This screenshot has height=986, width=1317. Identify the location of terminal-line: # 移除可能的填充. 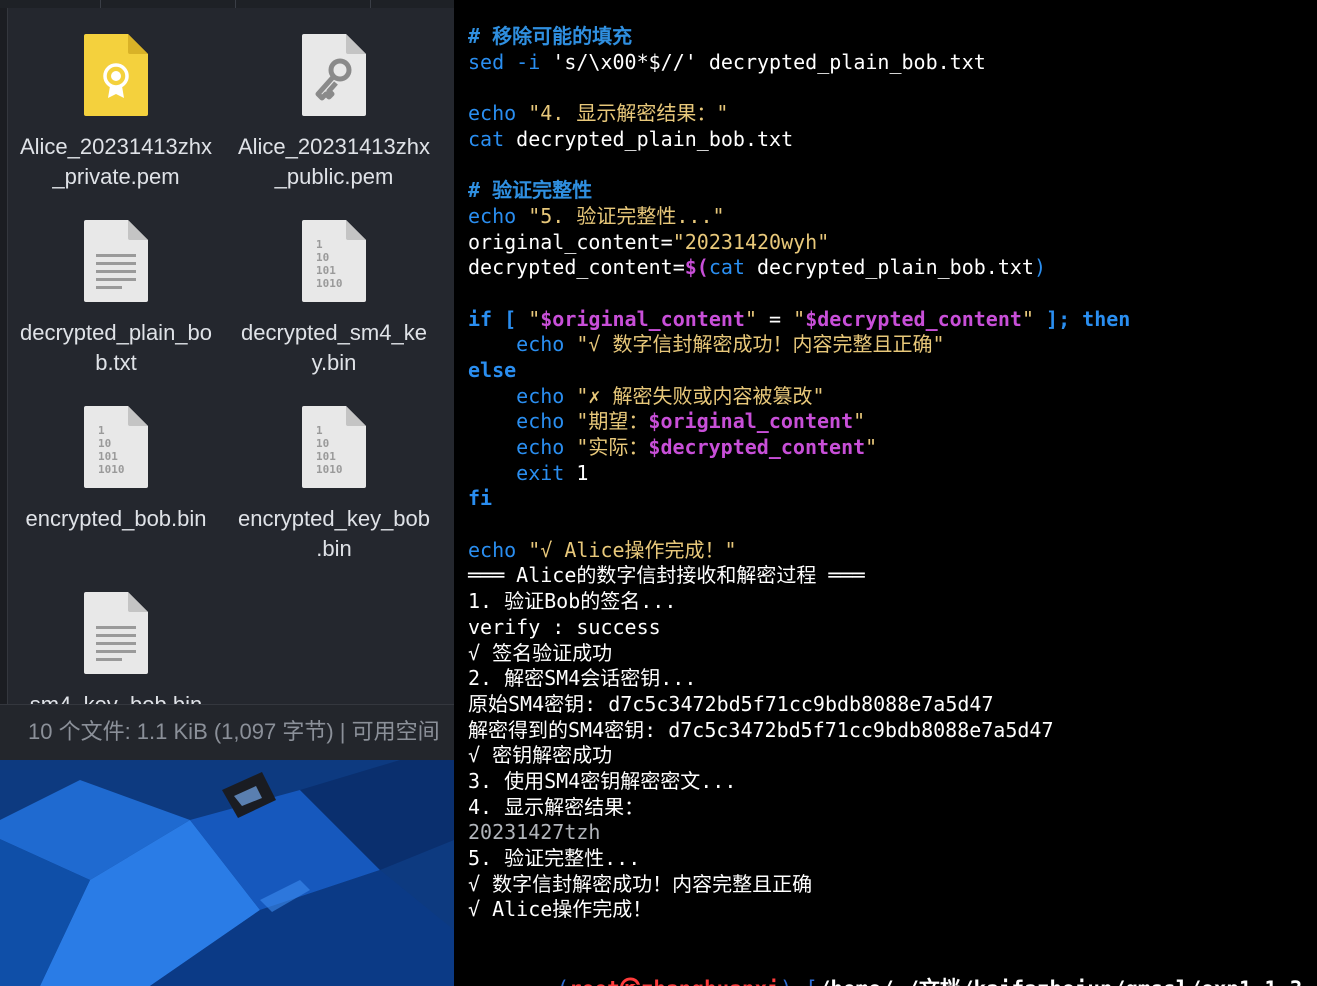
(799, 37).